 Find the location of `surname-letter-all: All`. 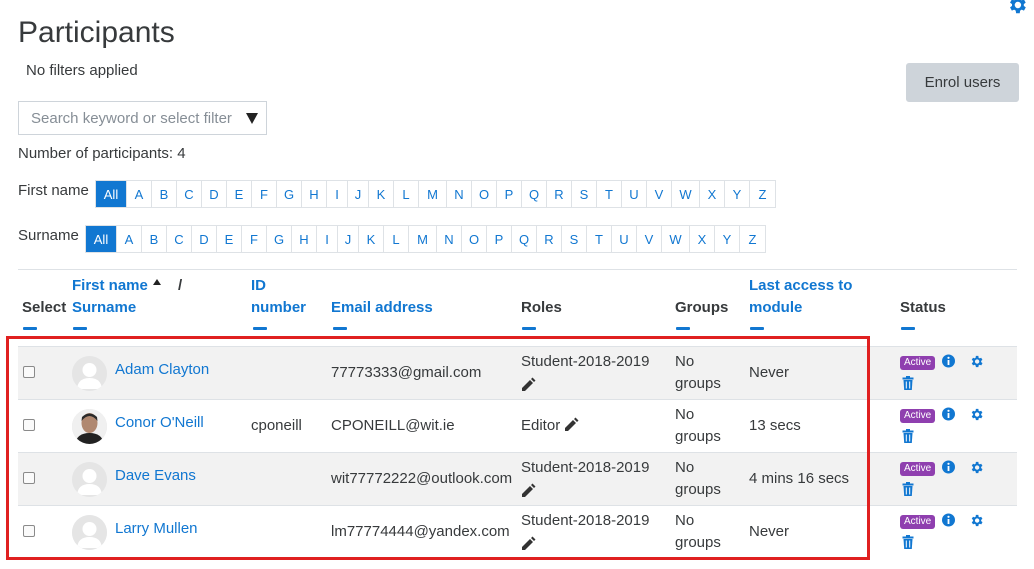

surname-letter-all: All is located at coordinates (101, 239).